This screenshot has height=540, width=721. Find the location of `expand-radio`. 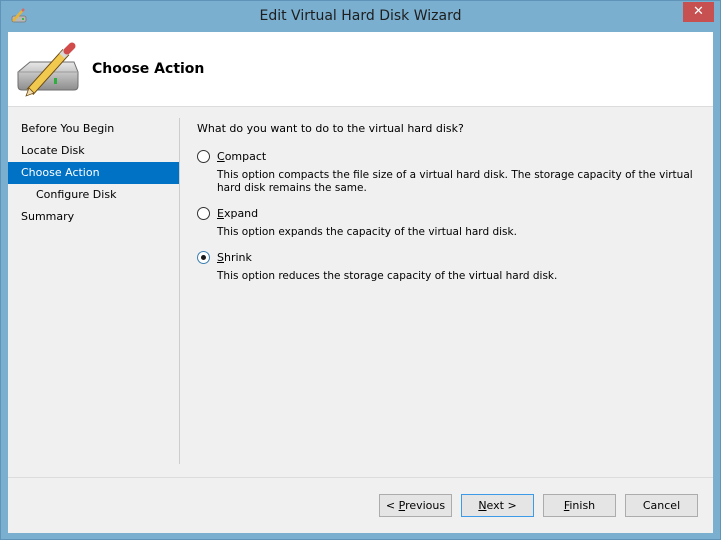

expand-radio is located at coordinates (203, 213).